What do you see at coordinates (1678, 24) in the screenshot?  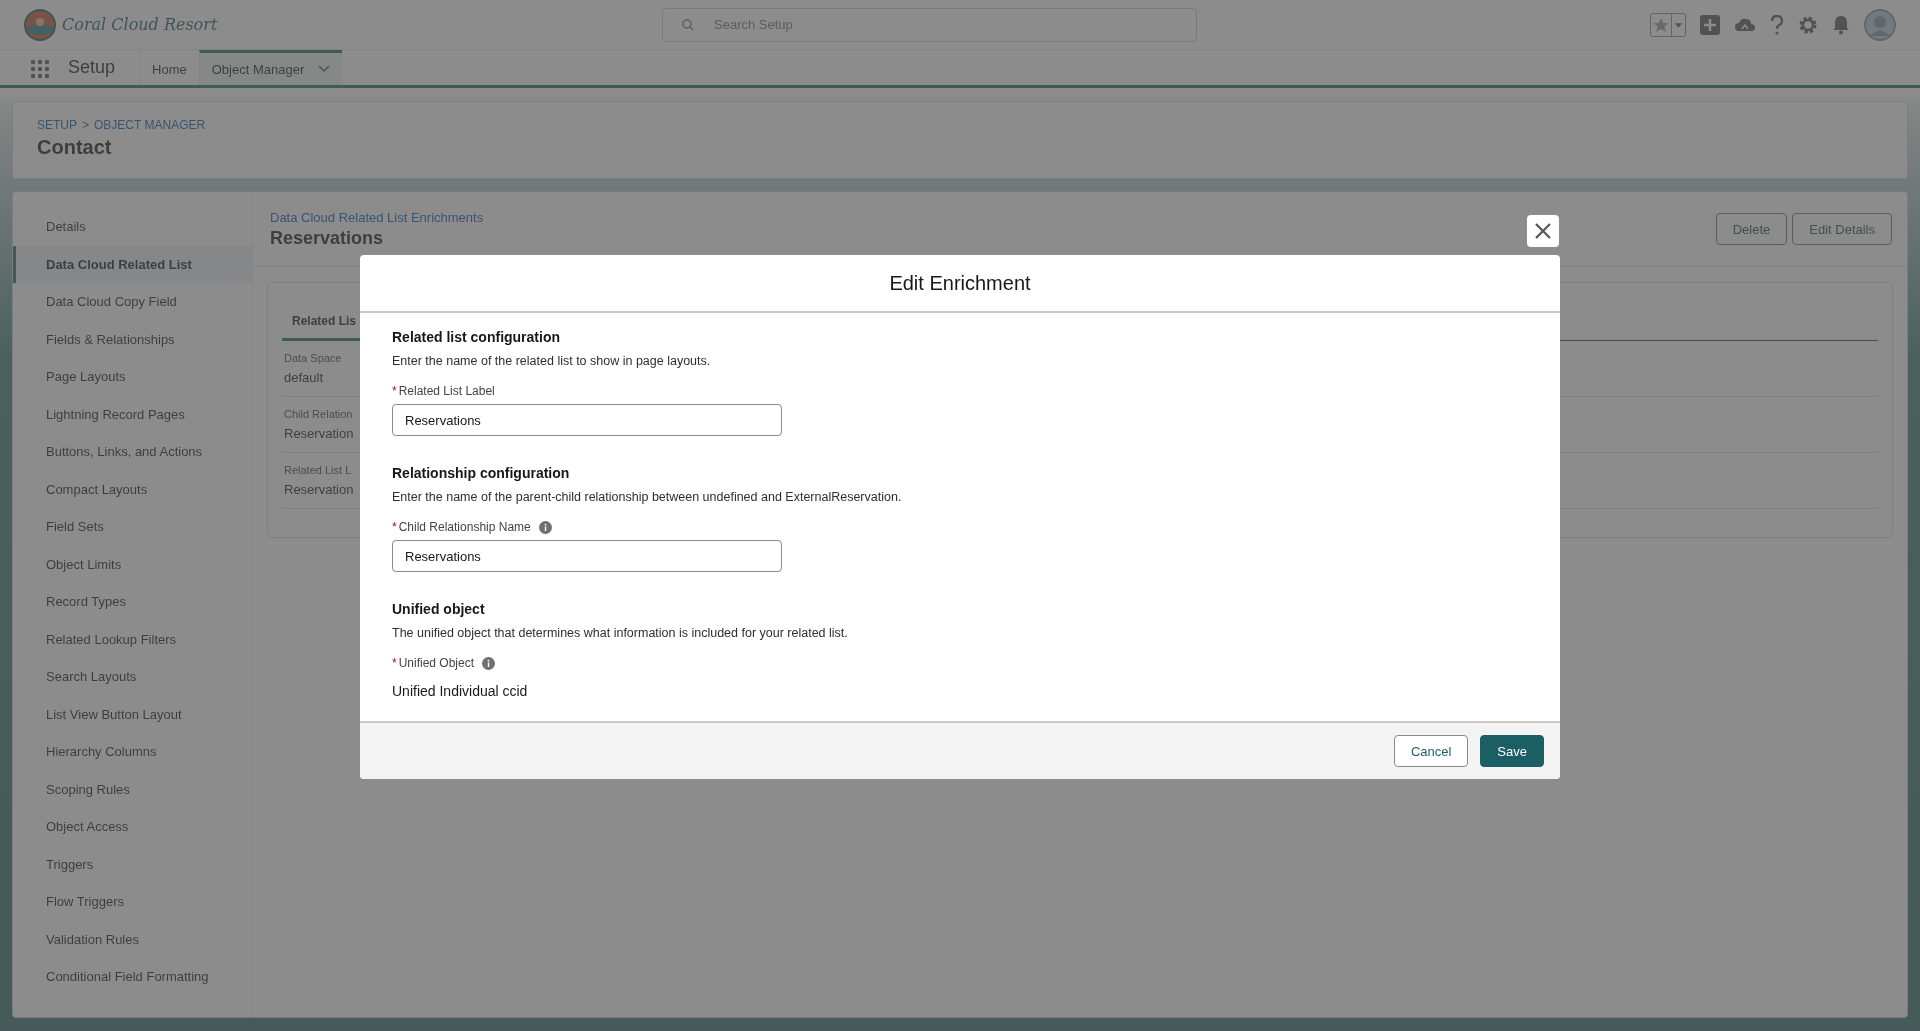 I see `caret-icon` at bounding box center [1678, 24].